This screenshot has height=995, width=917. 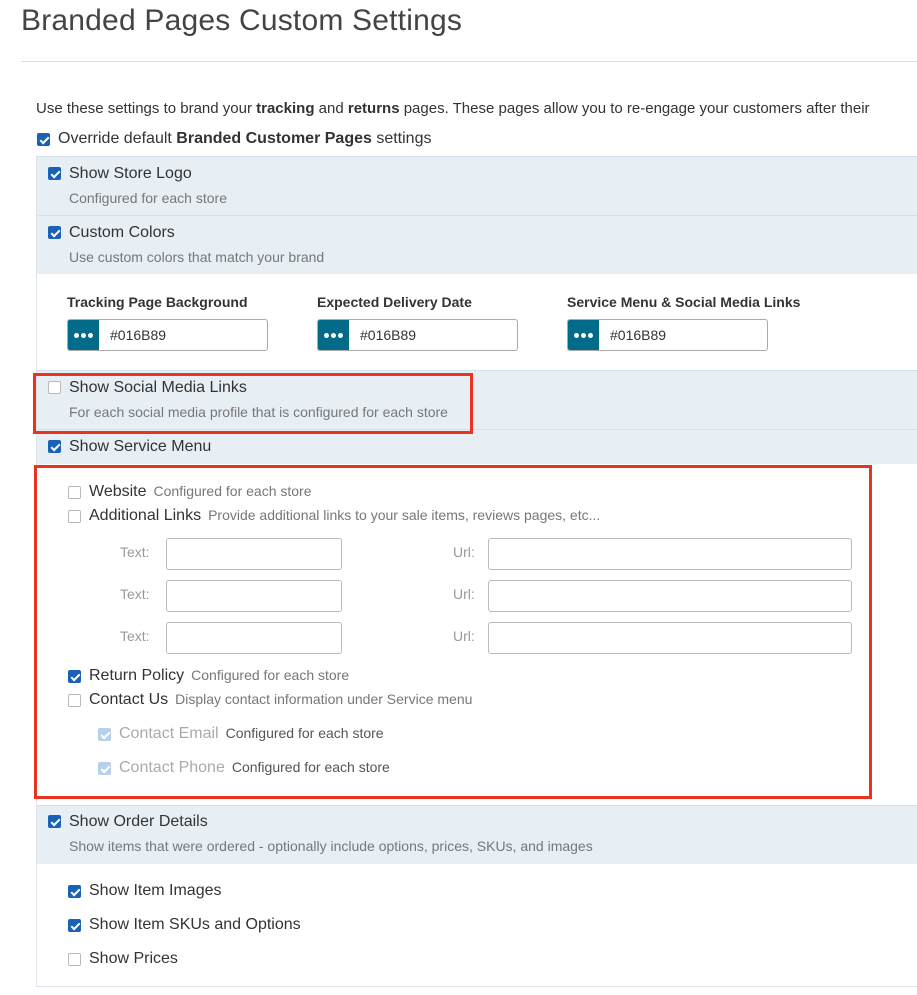 What do you see at coordinates (469, 61) in the screenshot?
I see `title-divider` at bounding box center [469, 61].